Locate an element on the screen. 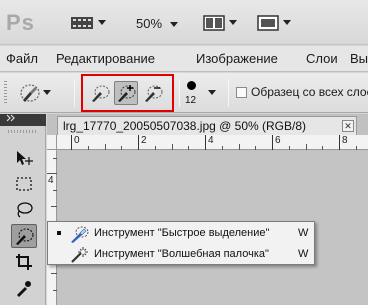 This screenshot has width=368, height=305. ruler-label: 6 is located at coordinates (278, 140).